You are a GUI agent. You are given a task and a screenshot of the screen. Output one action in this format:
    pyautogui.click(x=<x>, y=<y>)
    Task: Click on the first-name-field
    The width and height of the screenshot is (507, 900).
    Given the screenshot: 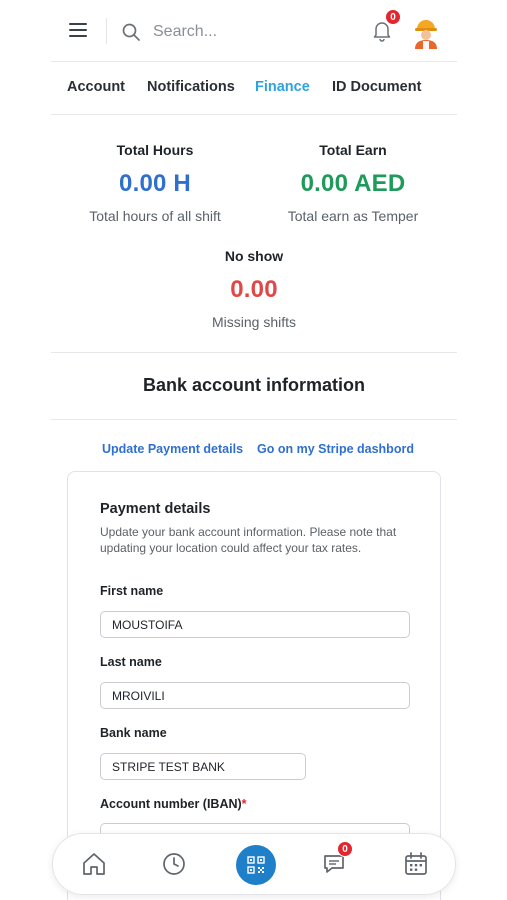 What is the action you would take?
    pyautogui.click(x=255, y=624)
    